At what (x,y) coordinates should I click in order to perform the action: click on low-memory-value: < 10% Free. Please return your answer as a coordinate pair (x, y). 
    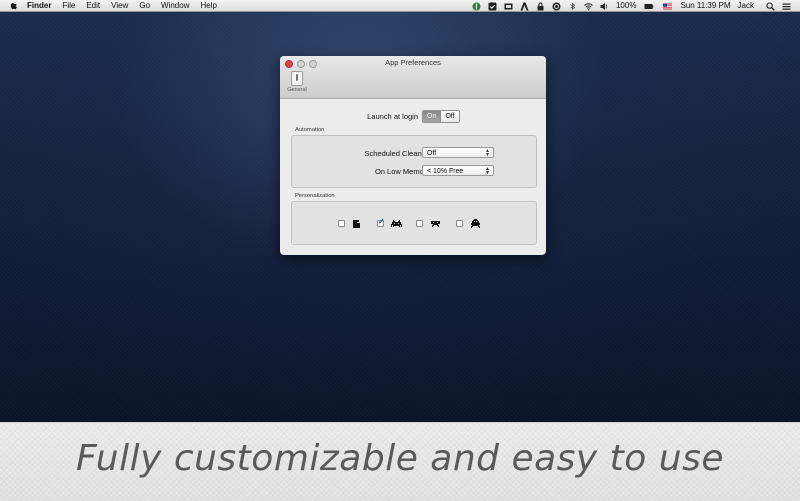
    Looking at the image, I should click on (445, 171).